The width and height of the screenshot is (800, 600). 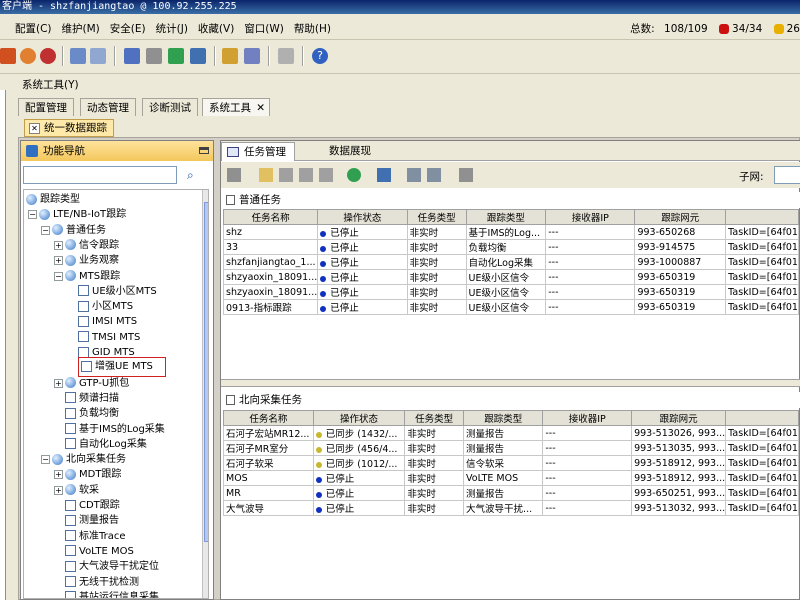 I want to click on tree-node: UE级小区MTS, so click(x=117, y=291).